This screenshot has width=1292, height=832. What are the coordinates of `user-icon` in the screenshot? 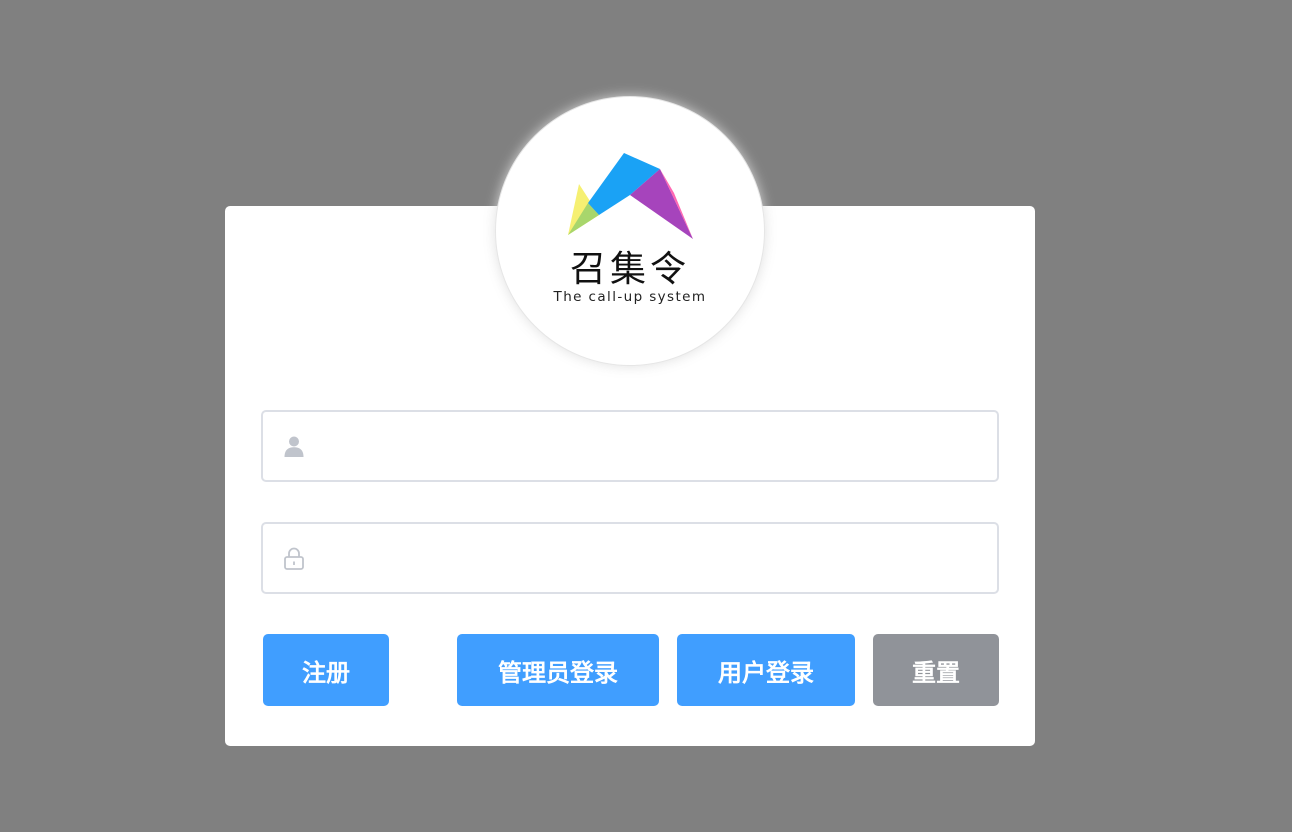 It's located at (294, 446).